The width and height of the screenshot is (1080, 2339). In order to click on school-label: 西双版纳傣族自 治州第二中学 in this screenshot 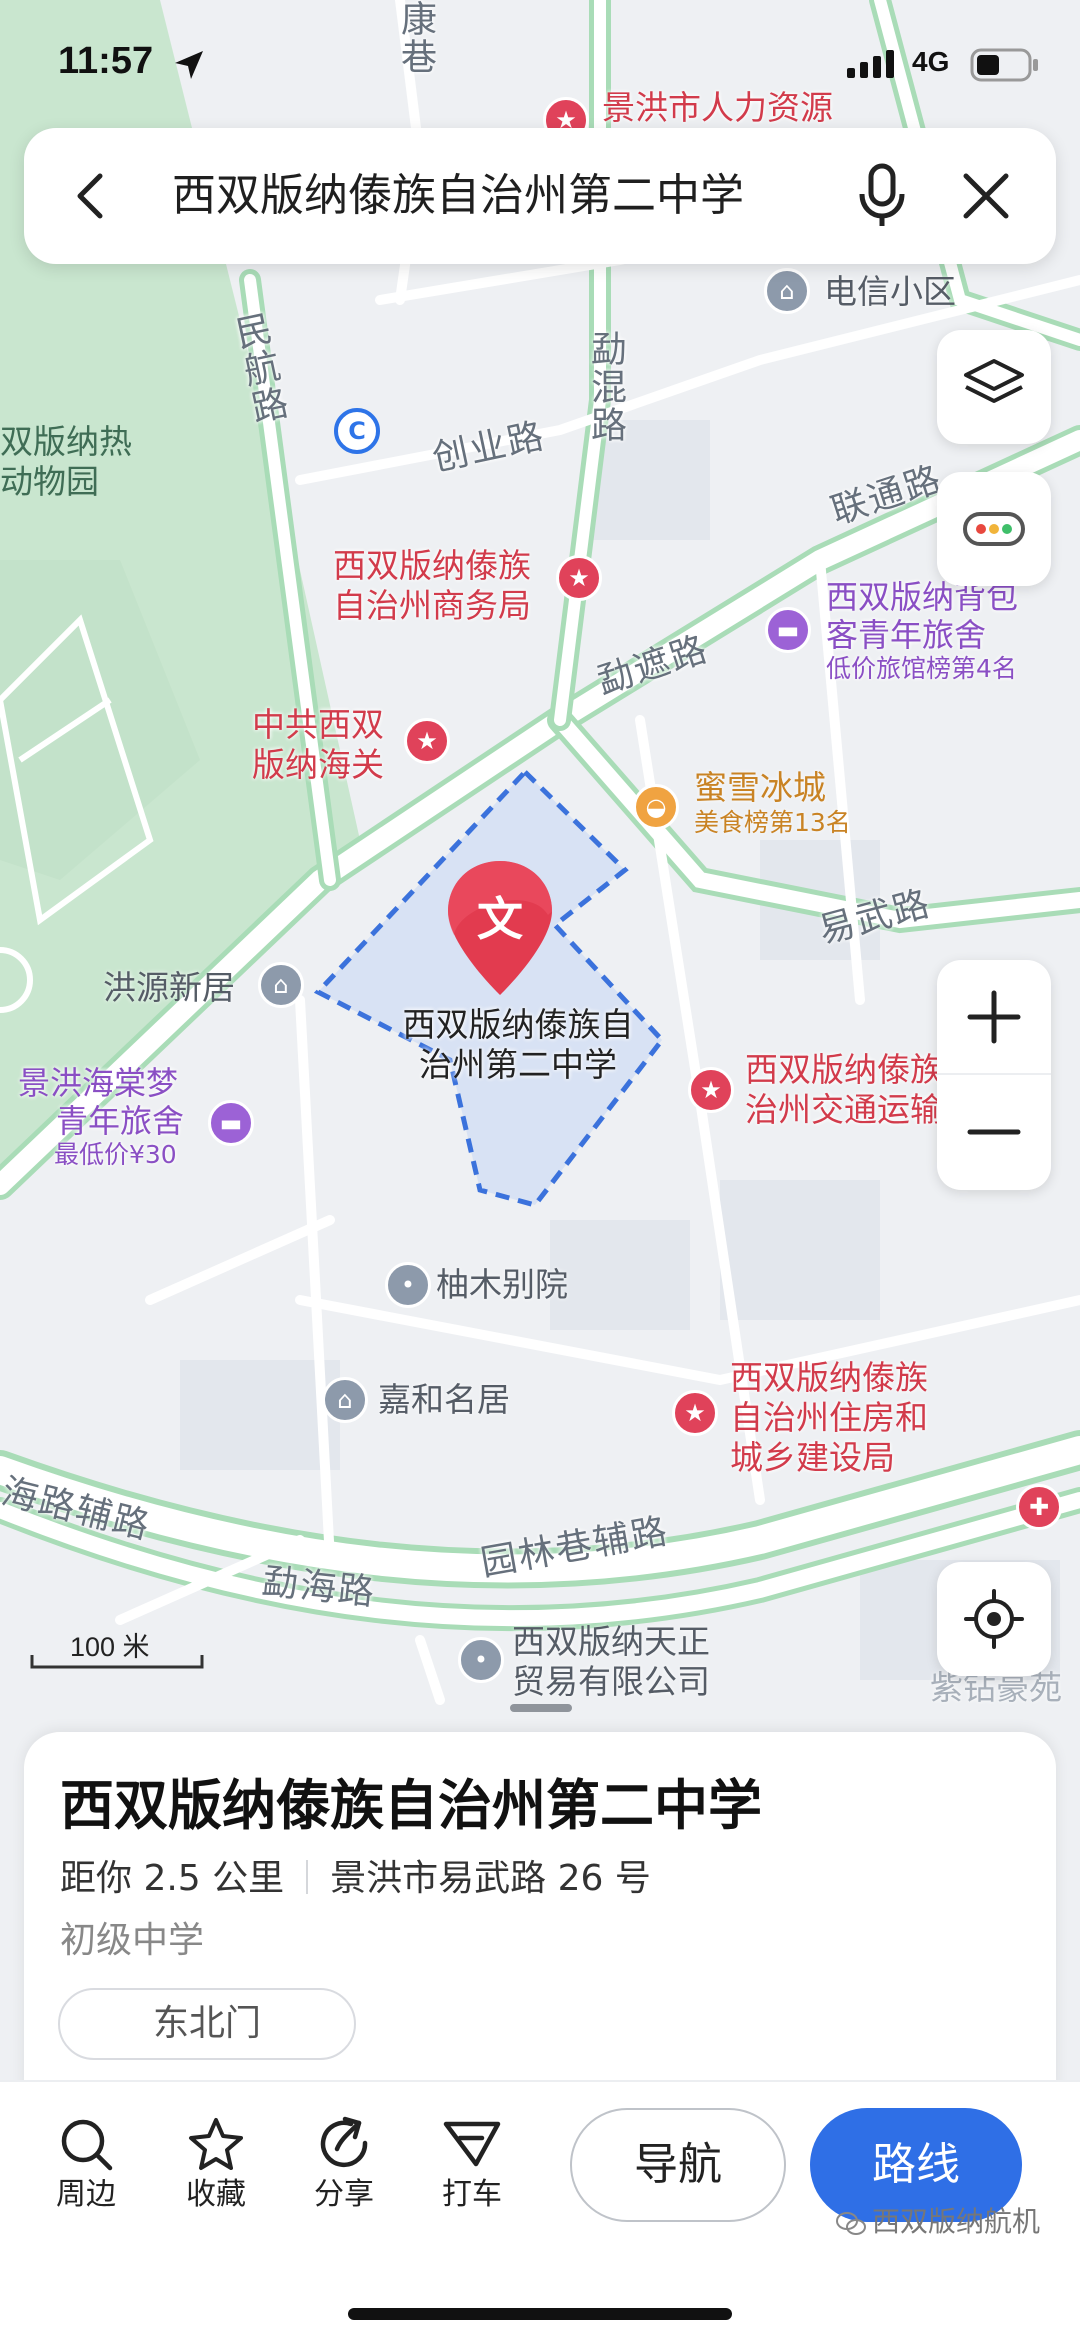, I will do `click(518, 1045)`.